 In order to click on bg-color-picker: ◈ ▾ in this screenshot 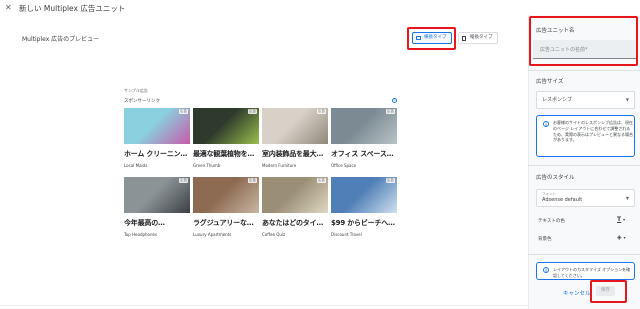, I will do `click(621, 237)`.